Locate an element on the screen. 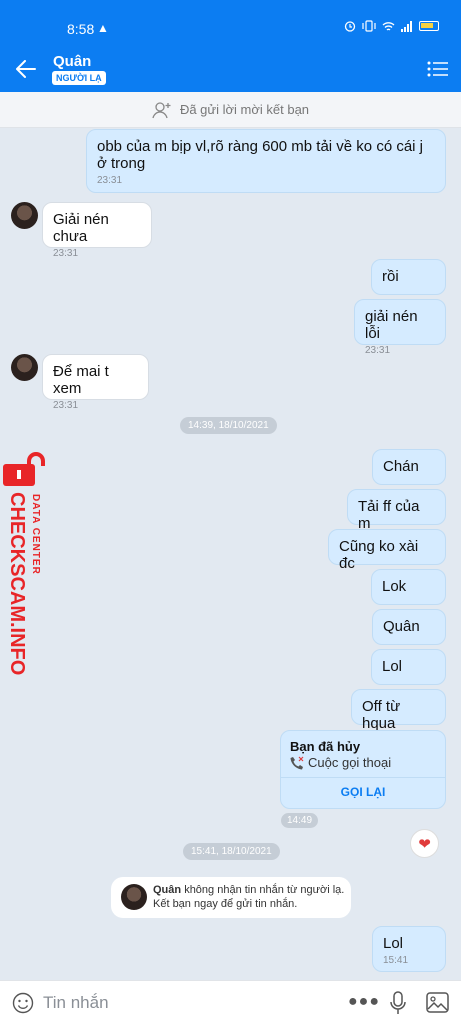  message-bubble: Giải nén chưa 23:31 is located at coordinates (97, 230).